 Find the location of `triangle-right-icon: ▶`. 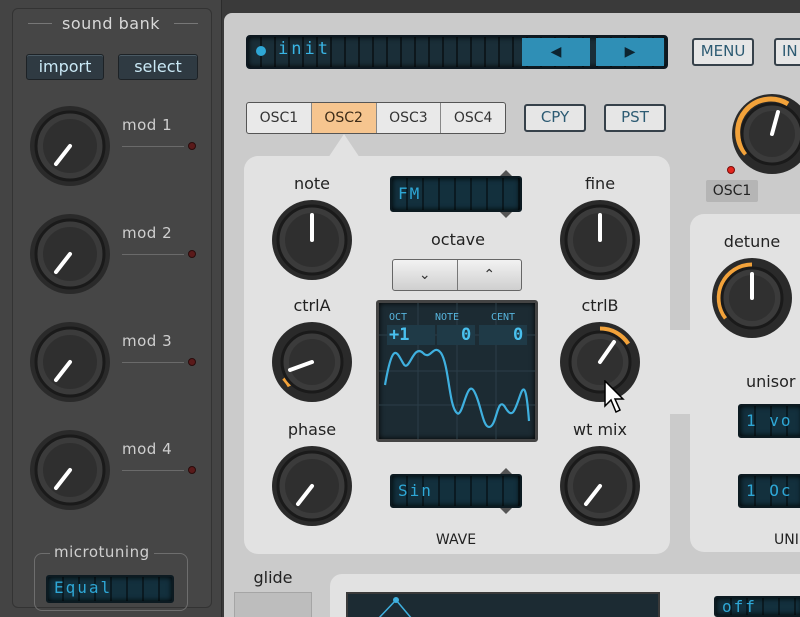

triangle-right-icon: ▶ is located at coordinates (630, 52).